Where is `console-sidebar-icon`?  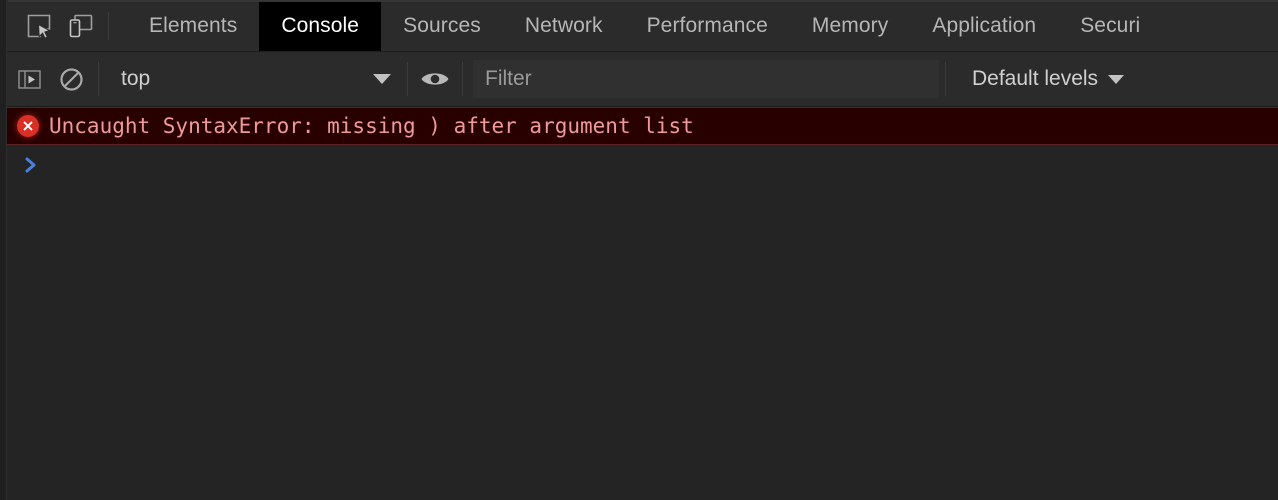
console-sidebar-icon is located at coordinates (29, 79).